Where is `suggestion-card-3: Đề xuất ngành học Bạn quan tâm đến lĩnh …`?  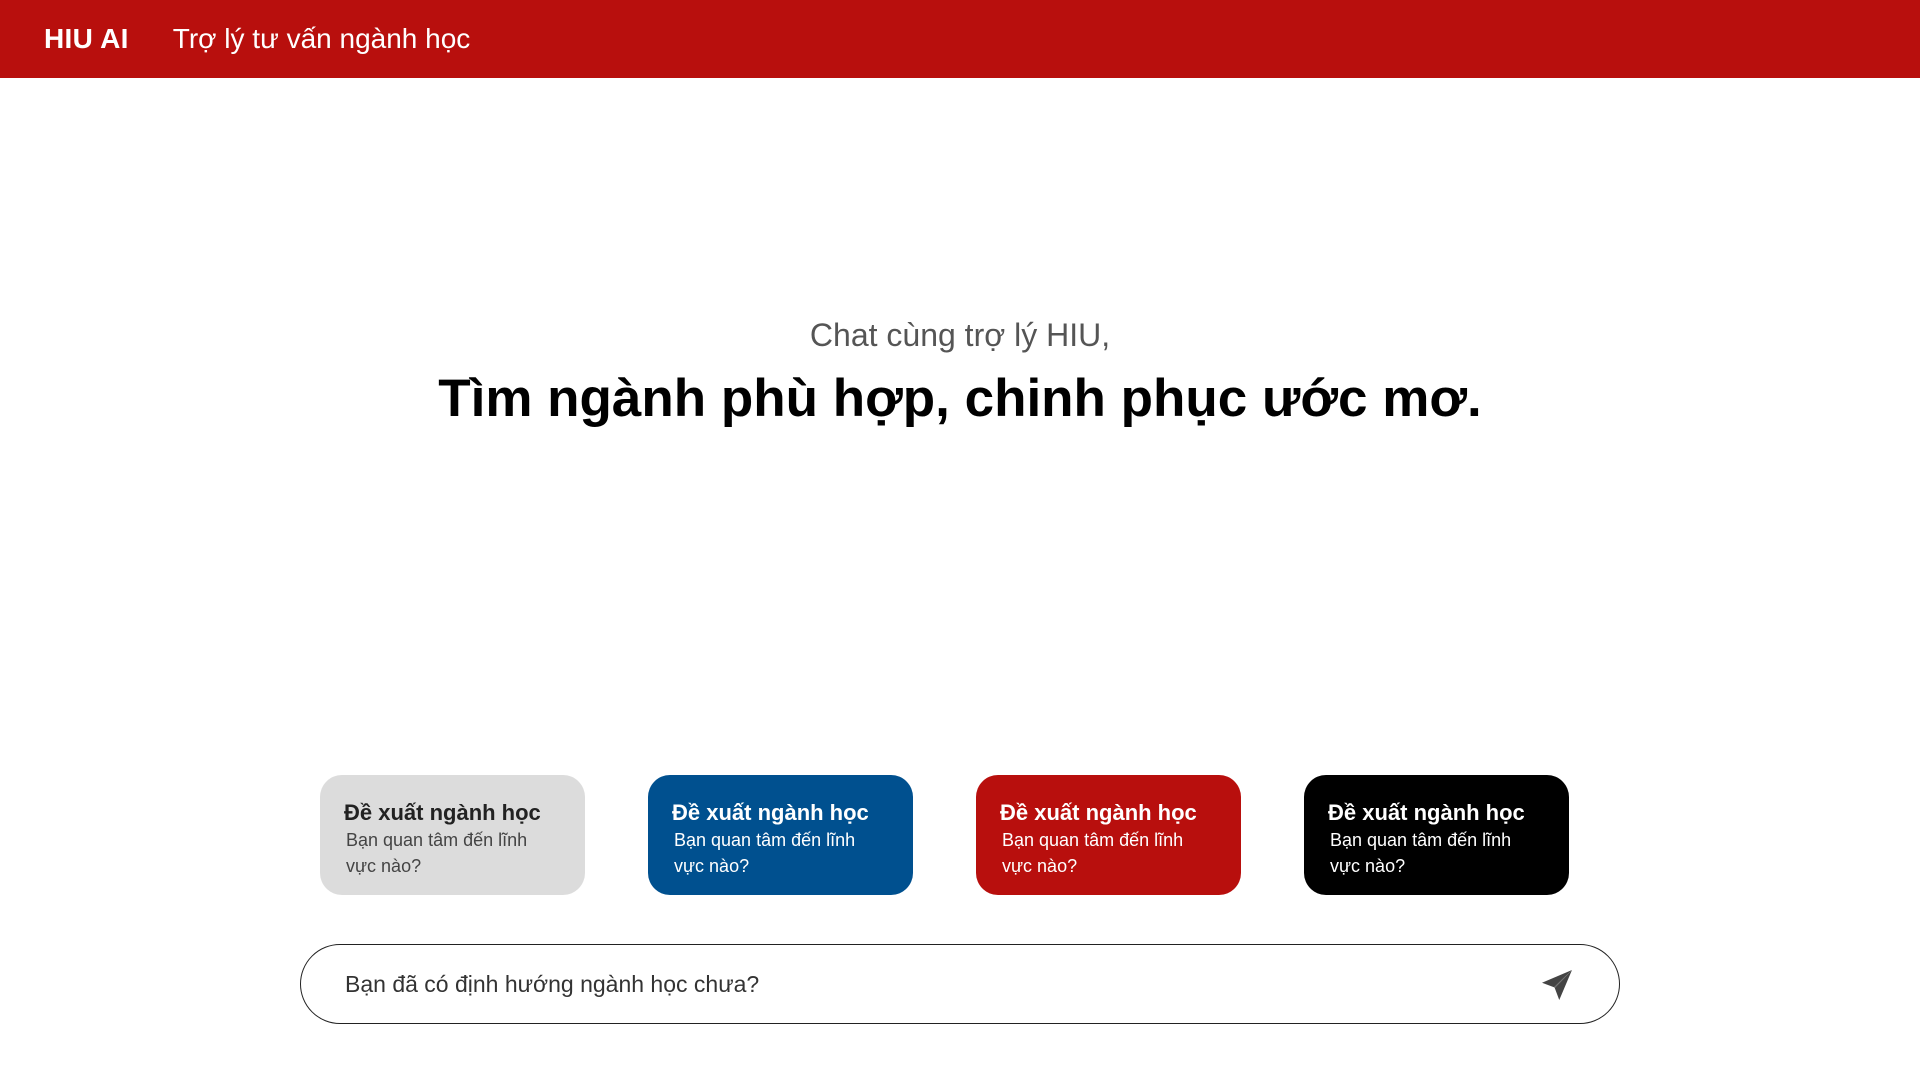 suggestion-card-3: Đề xuất ngành học Bạn quan tâm đến lĩnh … is located at coordinates (1108, 835).